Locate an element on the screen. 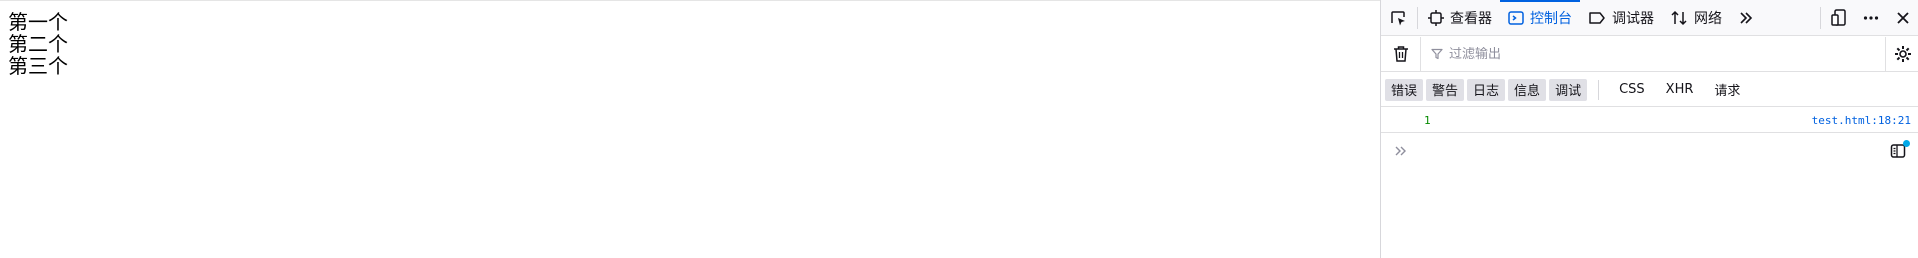 The image size is (1918, 258). tab-debugger-label: 调试器 is located at coordinates (1633, 18).